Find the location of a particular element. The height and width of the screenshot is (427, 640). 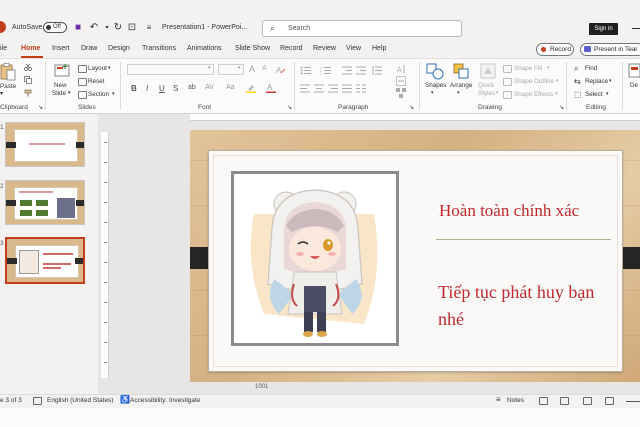

new-slide-label: New is located at coordinates (60, 85).